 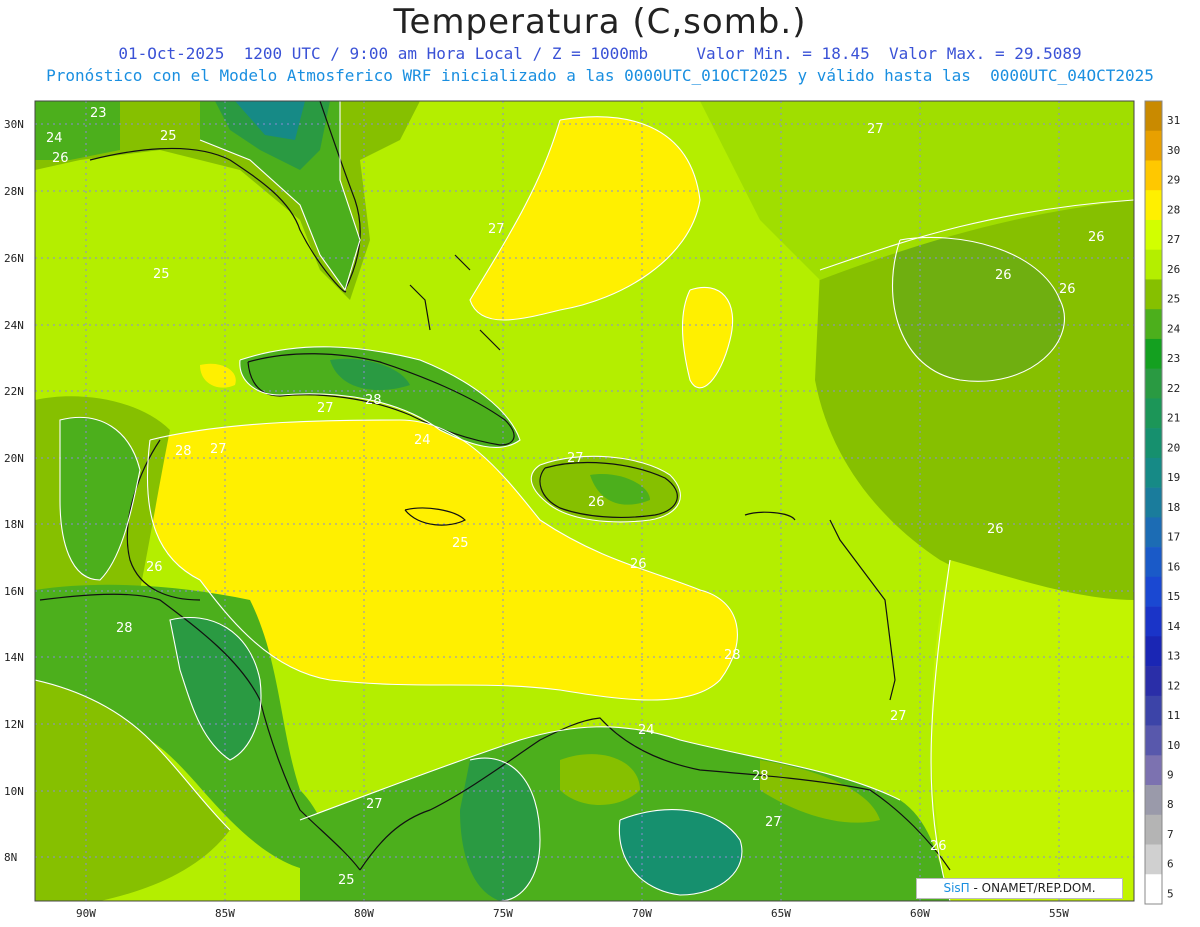 What do you see at coordinates (642, 913) in the screenshot?
I see `lon-label: 70W` at bounding box center [642, 913].